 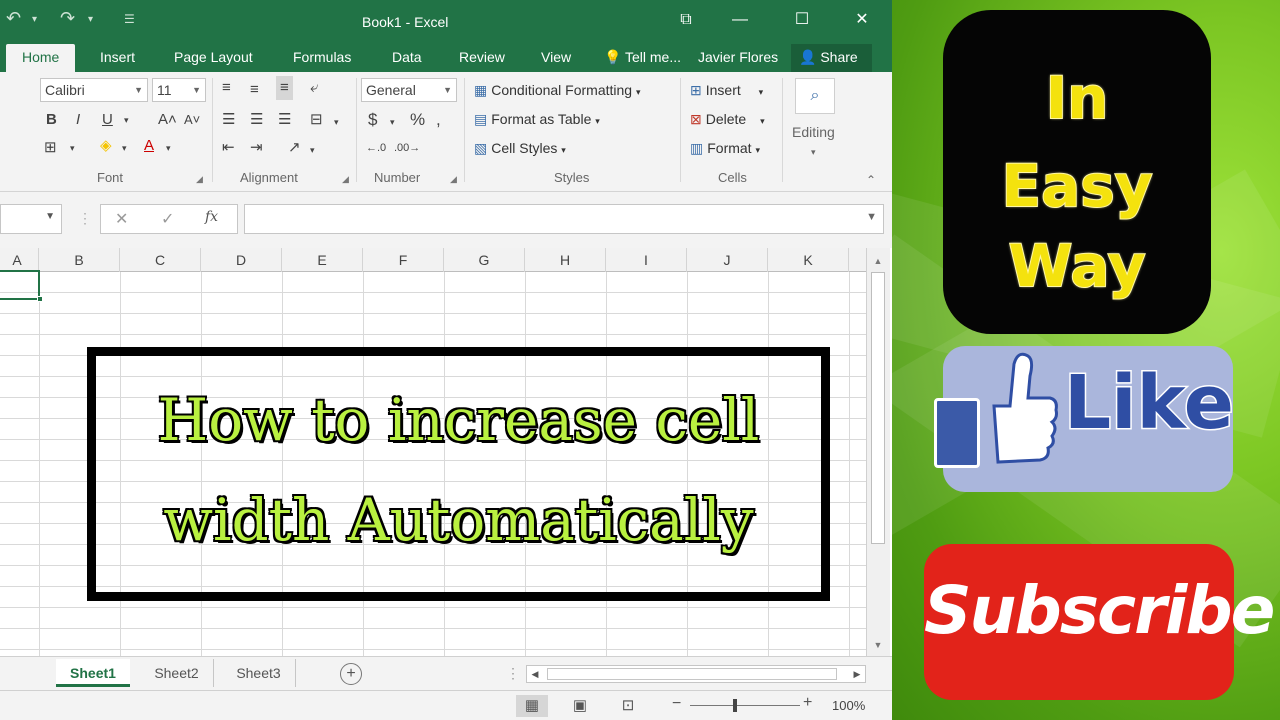 What do you see at coordinates (392, 122) in the screenshot?
I see `currency-dropdown-icon: ▾` at bounding box center [392, 122].